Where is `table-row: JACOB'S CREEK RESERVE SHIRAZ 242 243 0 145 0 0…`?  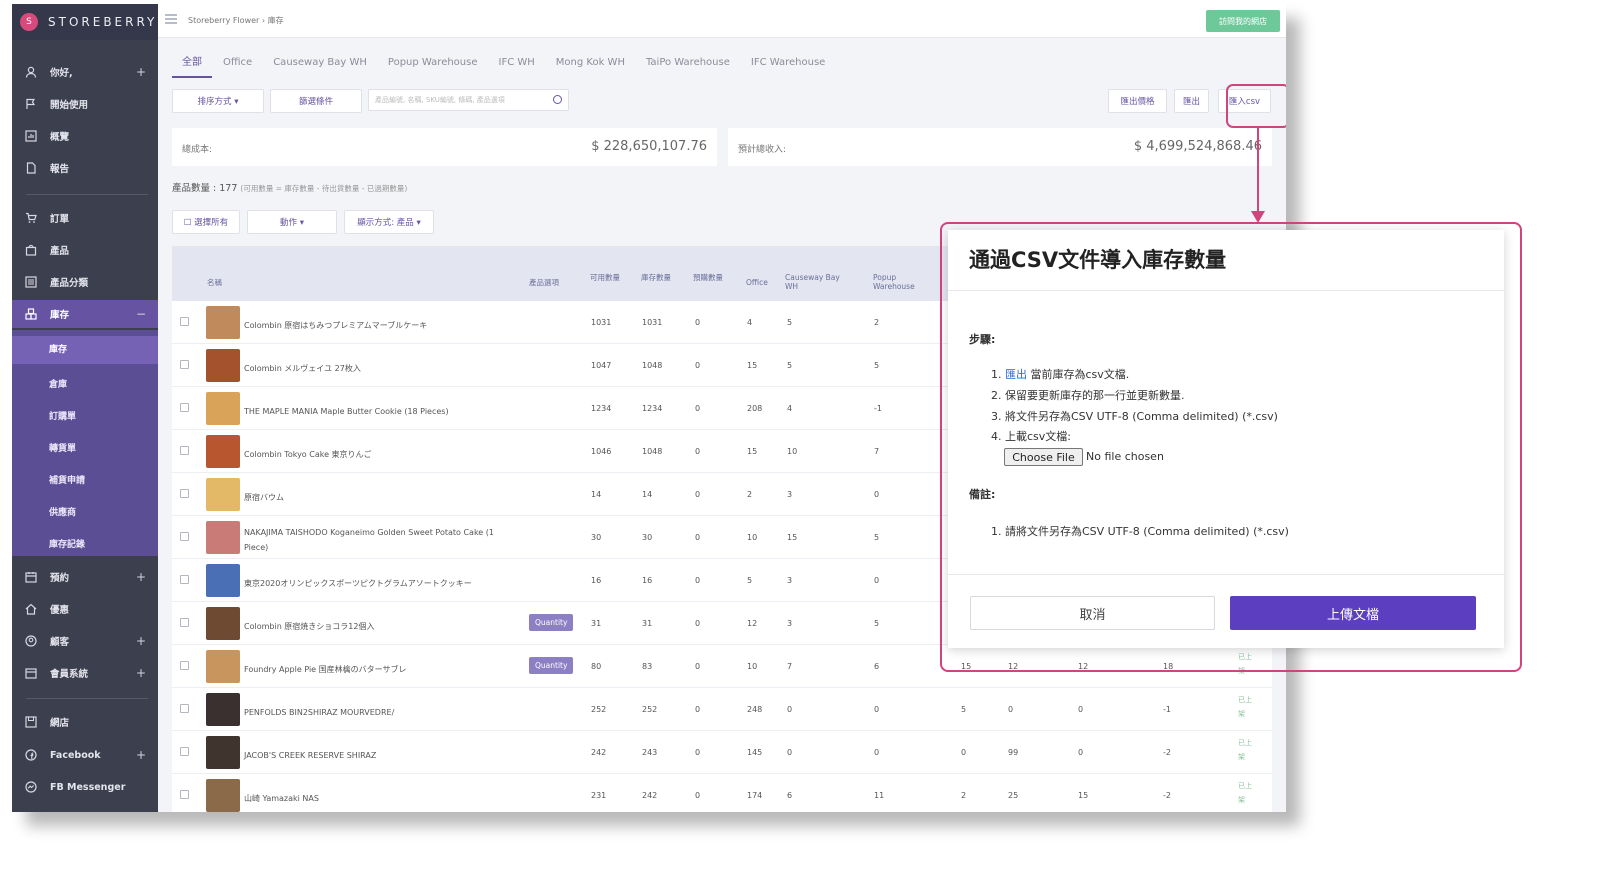
table-row: JACOB'S CREEK RESERVE SHIRAZ 242 243 0 145 0 0… is located at coordinates (722, 752).